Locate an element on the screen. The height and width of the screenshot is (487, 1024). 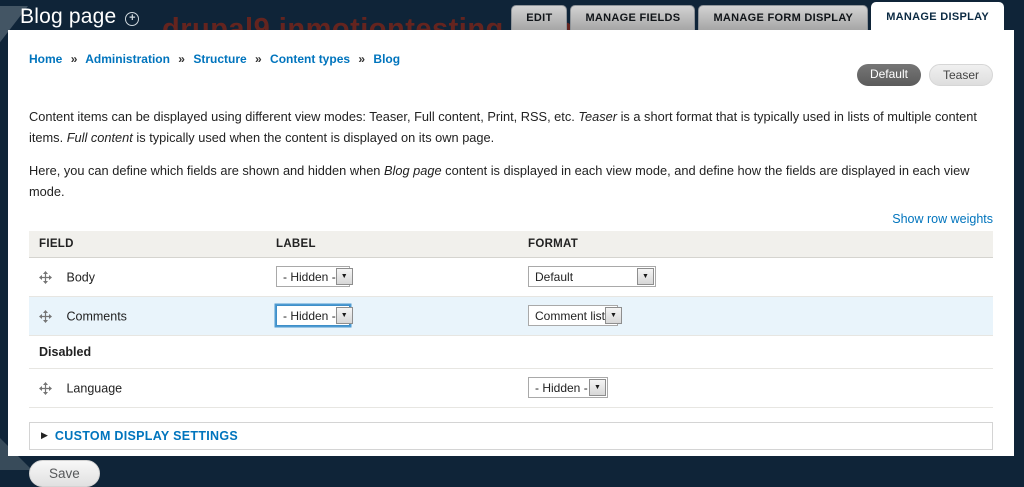
breadcrumb-structure: Structure is located at coordinates (219, 59).